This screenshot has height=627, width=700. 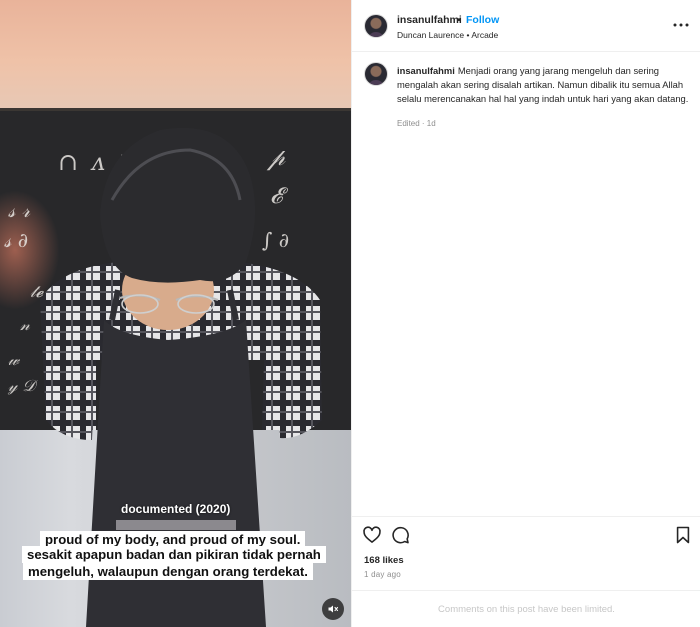 What do you see at coordinates (176, 509) in the screenshot?
I see `video-date-tag: documented (2020)` at bounding box center [176, 509].